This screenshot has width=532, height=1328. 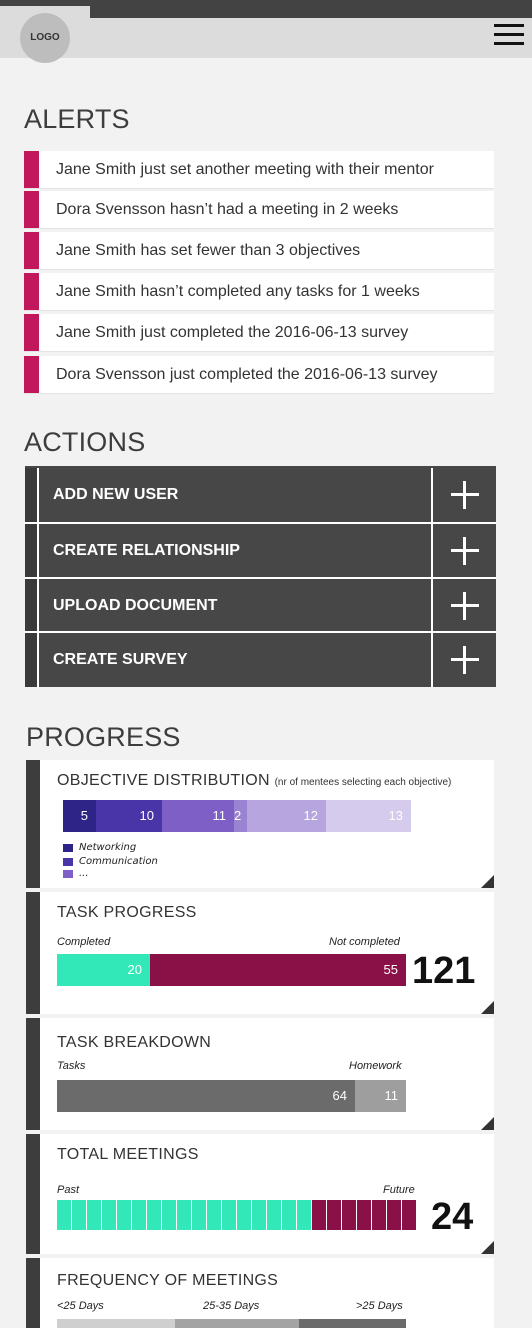 I want to click on add-new-user-plus-button, so click(x=463, y=495).